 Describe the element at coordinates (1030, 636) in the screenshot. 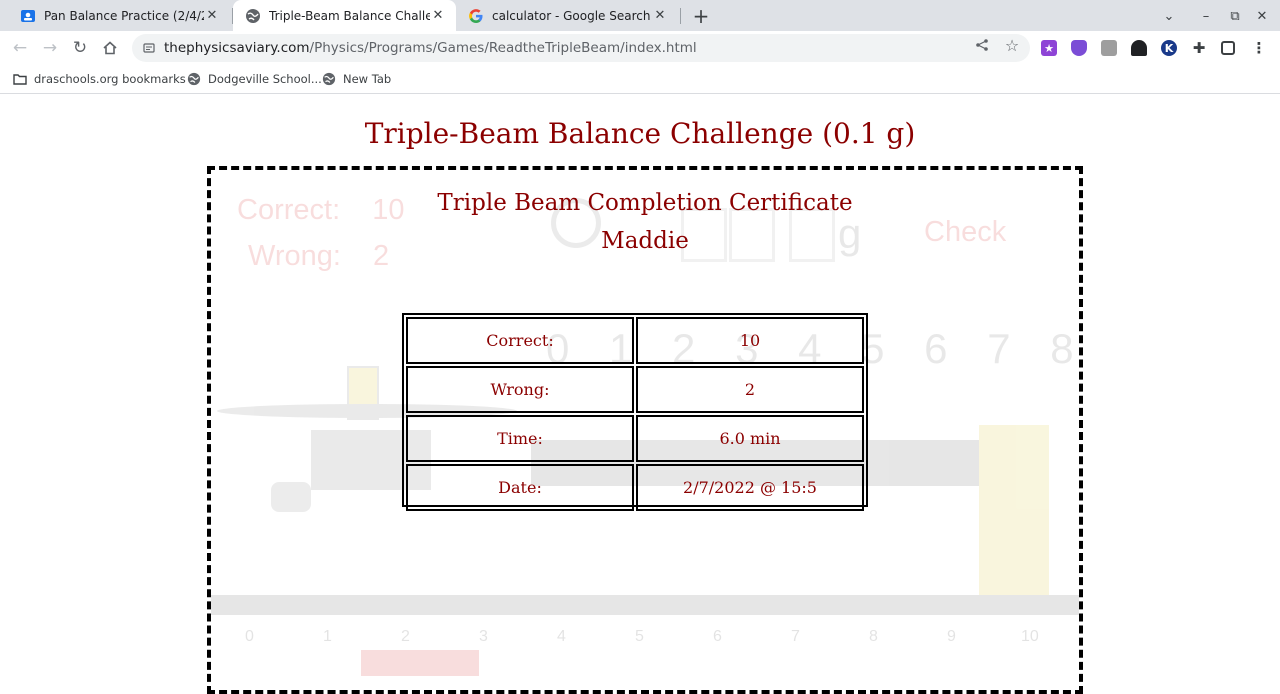

I see `ruler-label: 10` at that location.